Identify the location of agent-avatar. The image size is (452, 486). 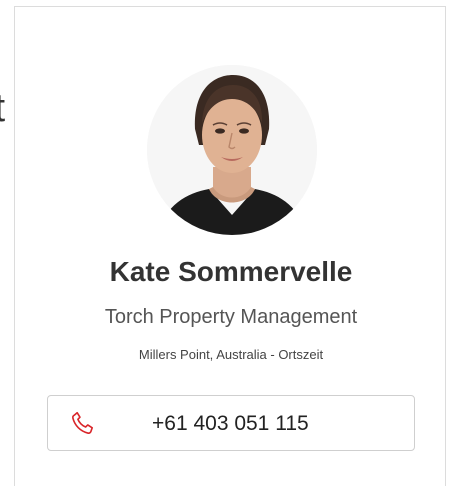
(232, 150).